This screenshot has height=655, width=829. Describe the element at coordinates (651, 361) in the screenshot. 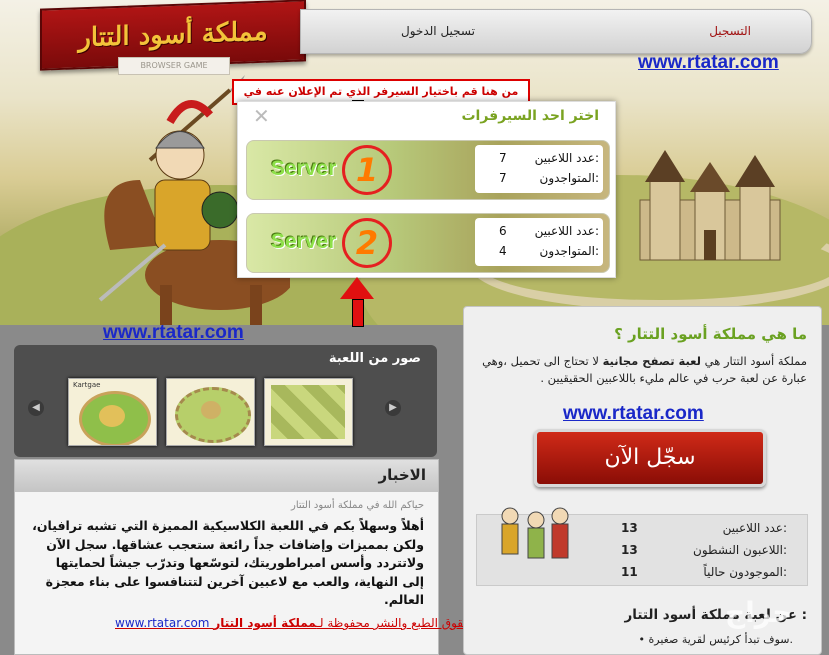

I see `about-text-bold: لعبة تصفح مجانية` at that location.